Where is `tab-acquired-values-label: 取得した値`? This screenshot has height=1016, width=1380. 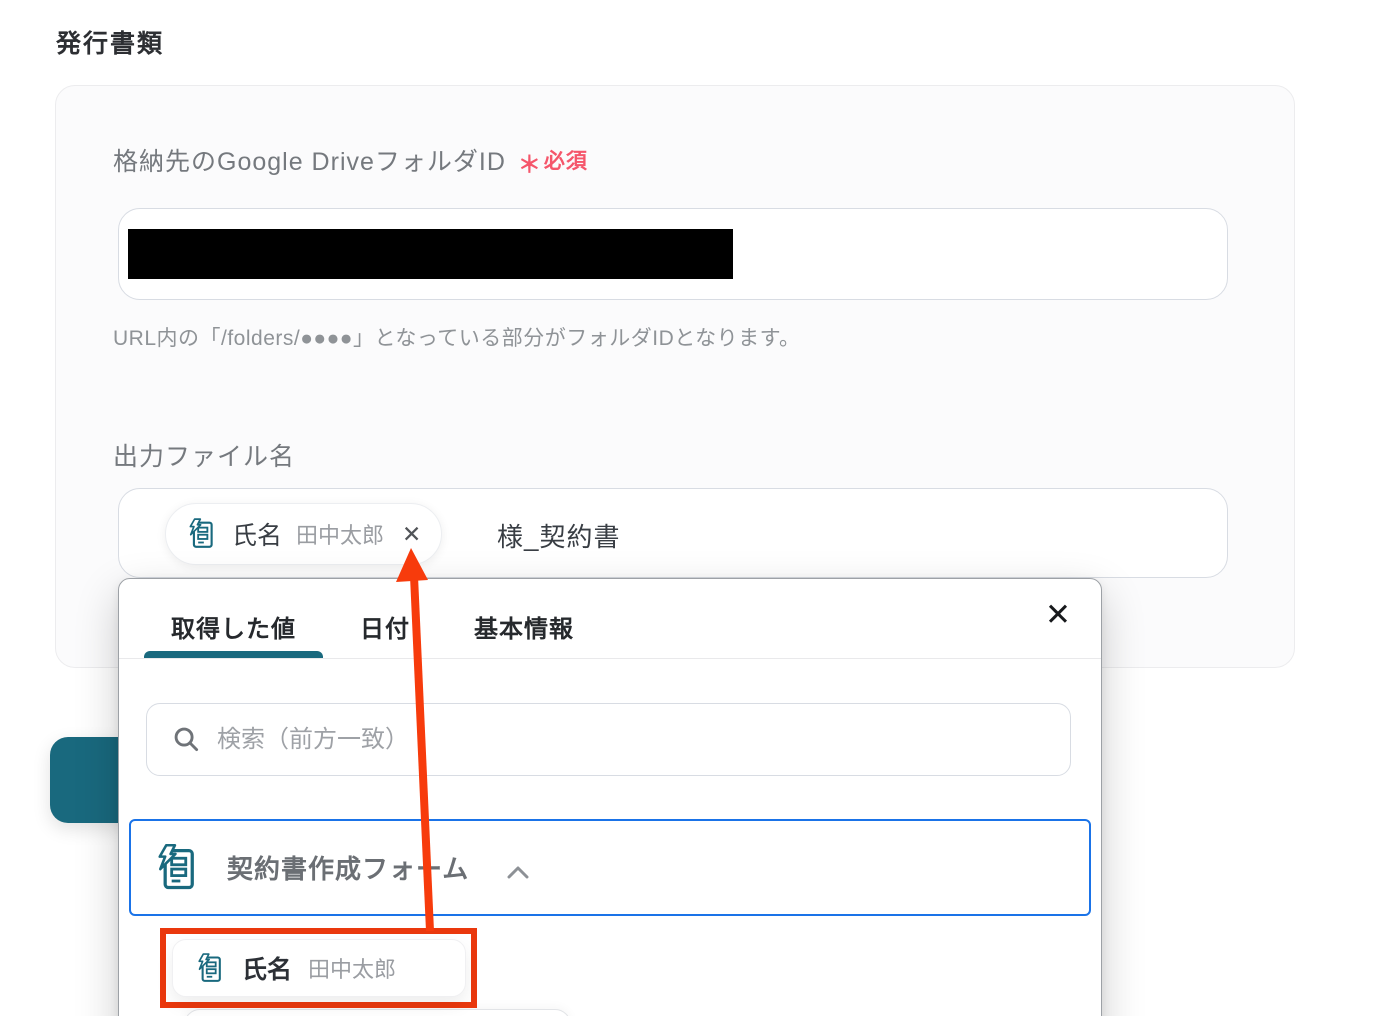
tab-acquired-values-label: 取得した値 is located at coordinates (233, 629).